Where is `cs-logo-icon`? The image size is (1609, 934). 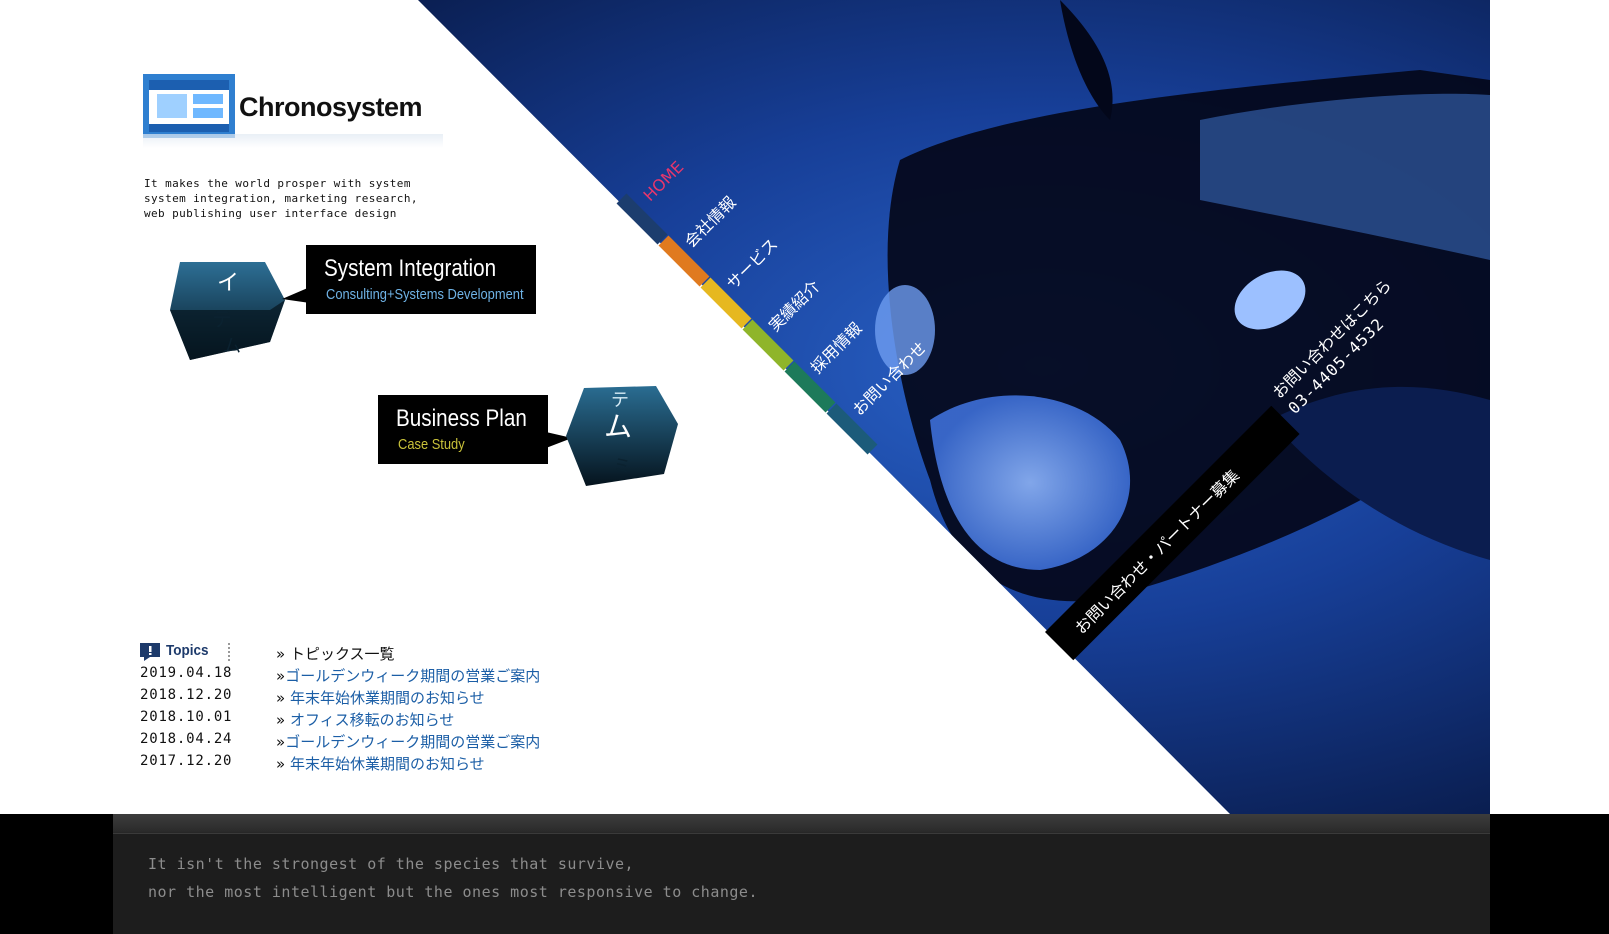
cs-logo-icon is located at coordinates (189, 106).